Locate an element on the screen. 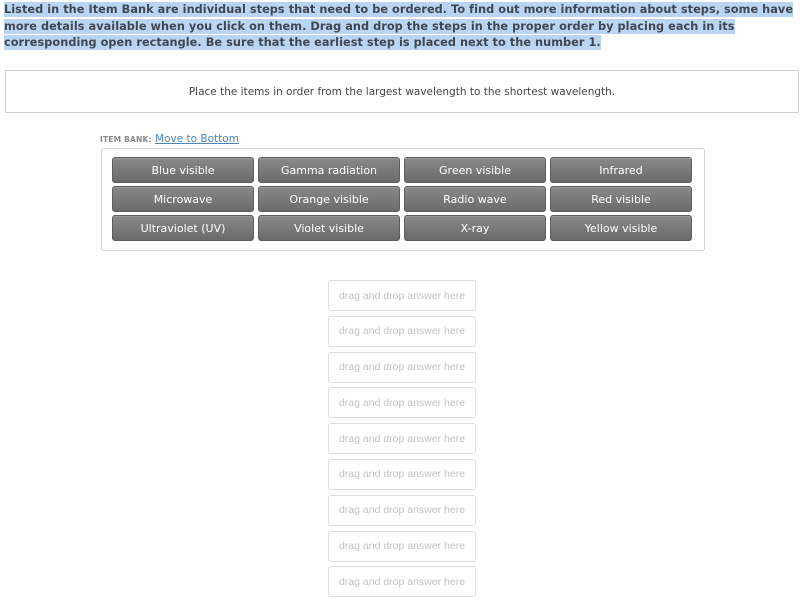 The image size is (800, 602). drop-zone-5: drag and drop answer here is located at coordinates (402, 439).